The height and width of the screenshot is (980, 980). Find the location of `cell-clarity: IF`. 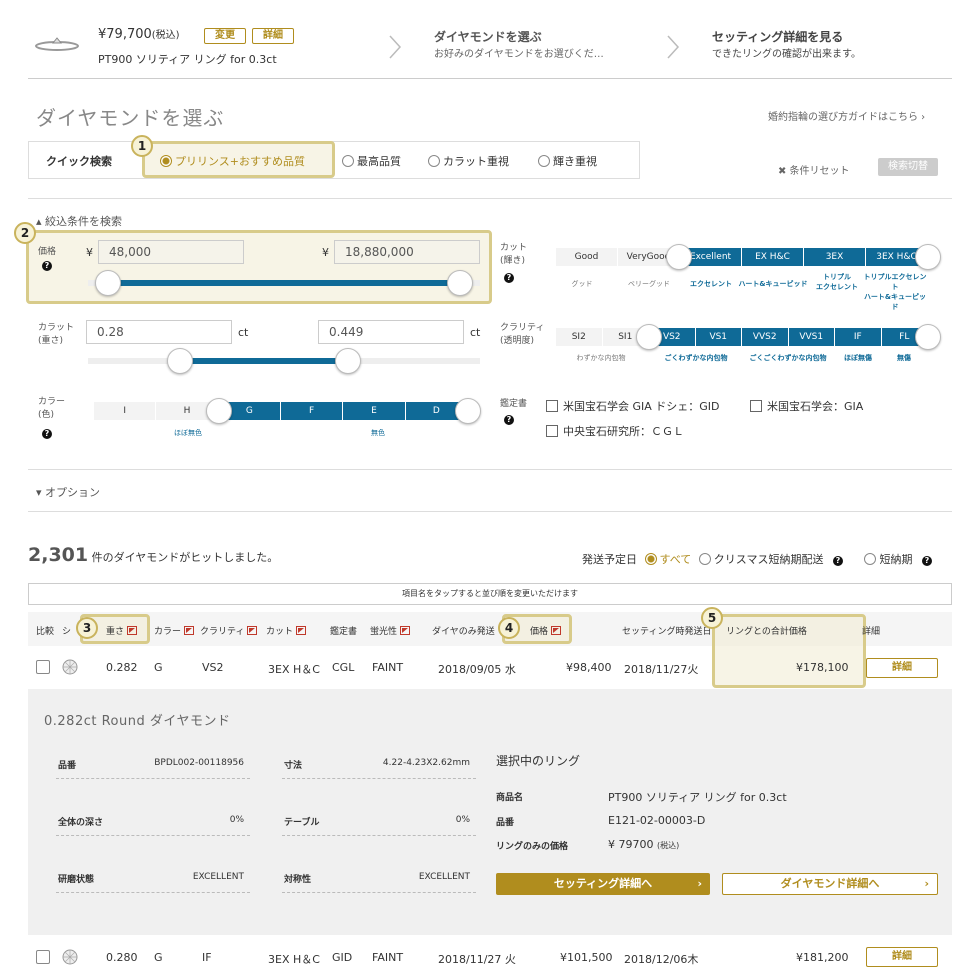

cell-clarity: IF is located at coordinates (207, 957).